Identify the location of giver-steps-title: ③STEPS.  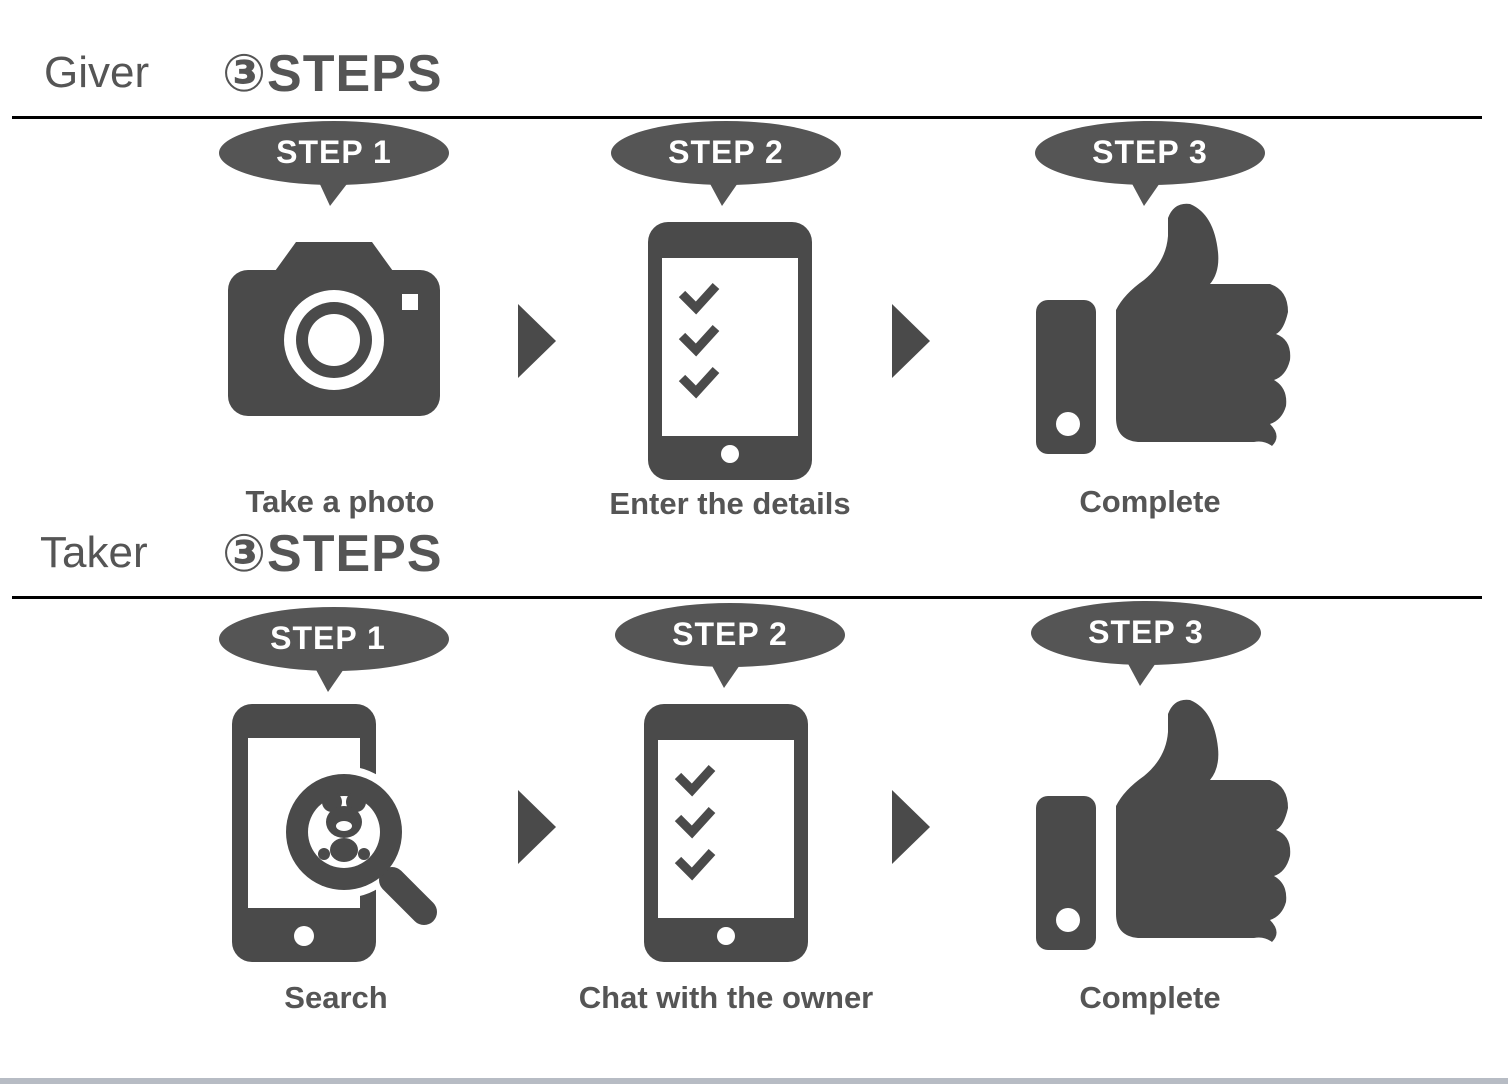
(332, 74).